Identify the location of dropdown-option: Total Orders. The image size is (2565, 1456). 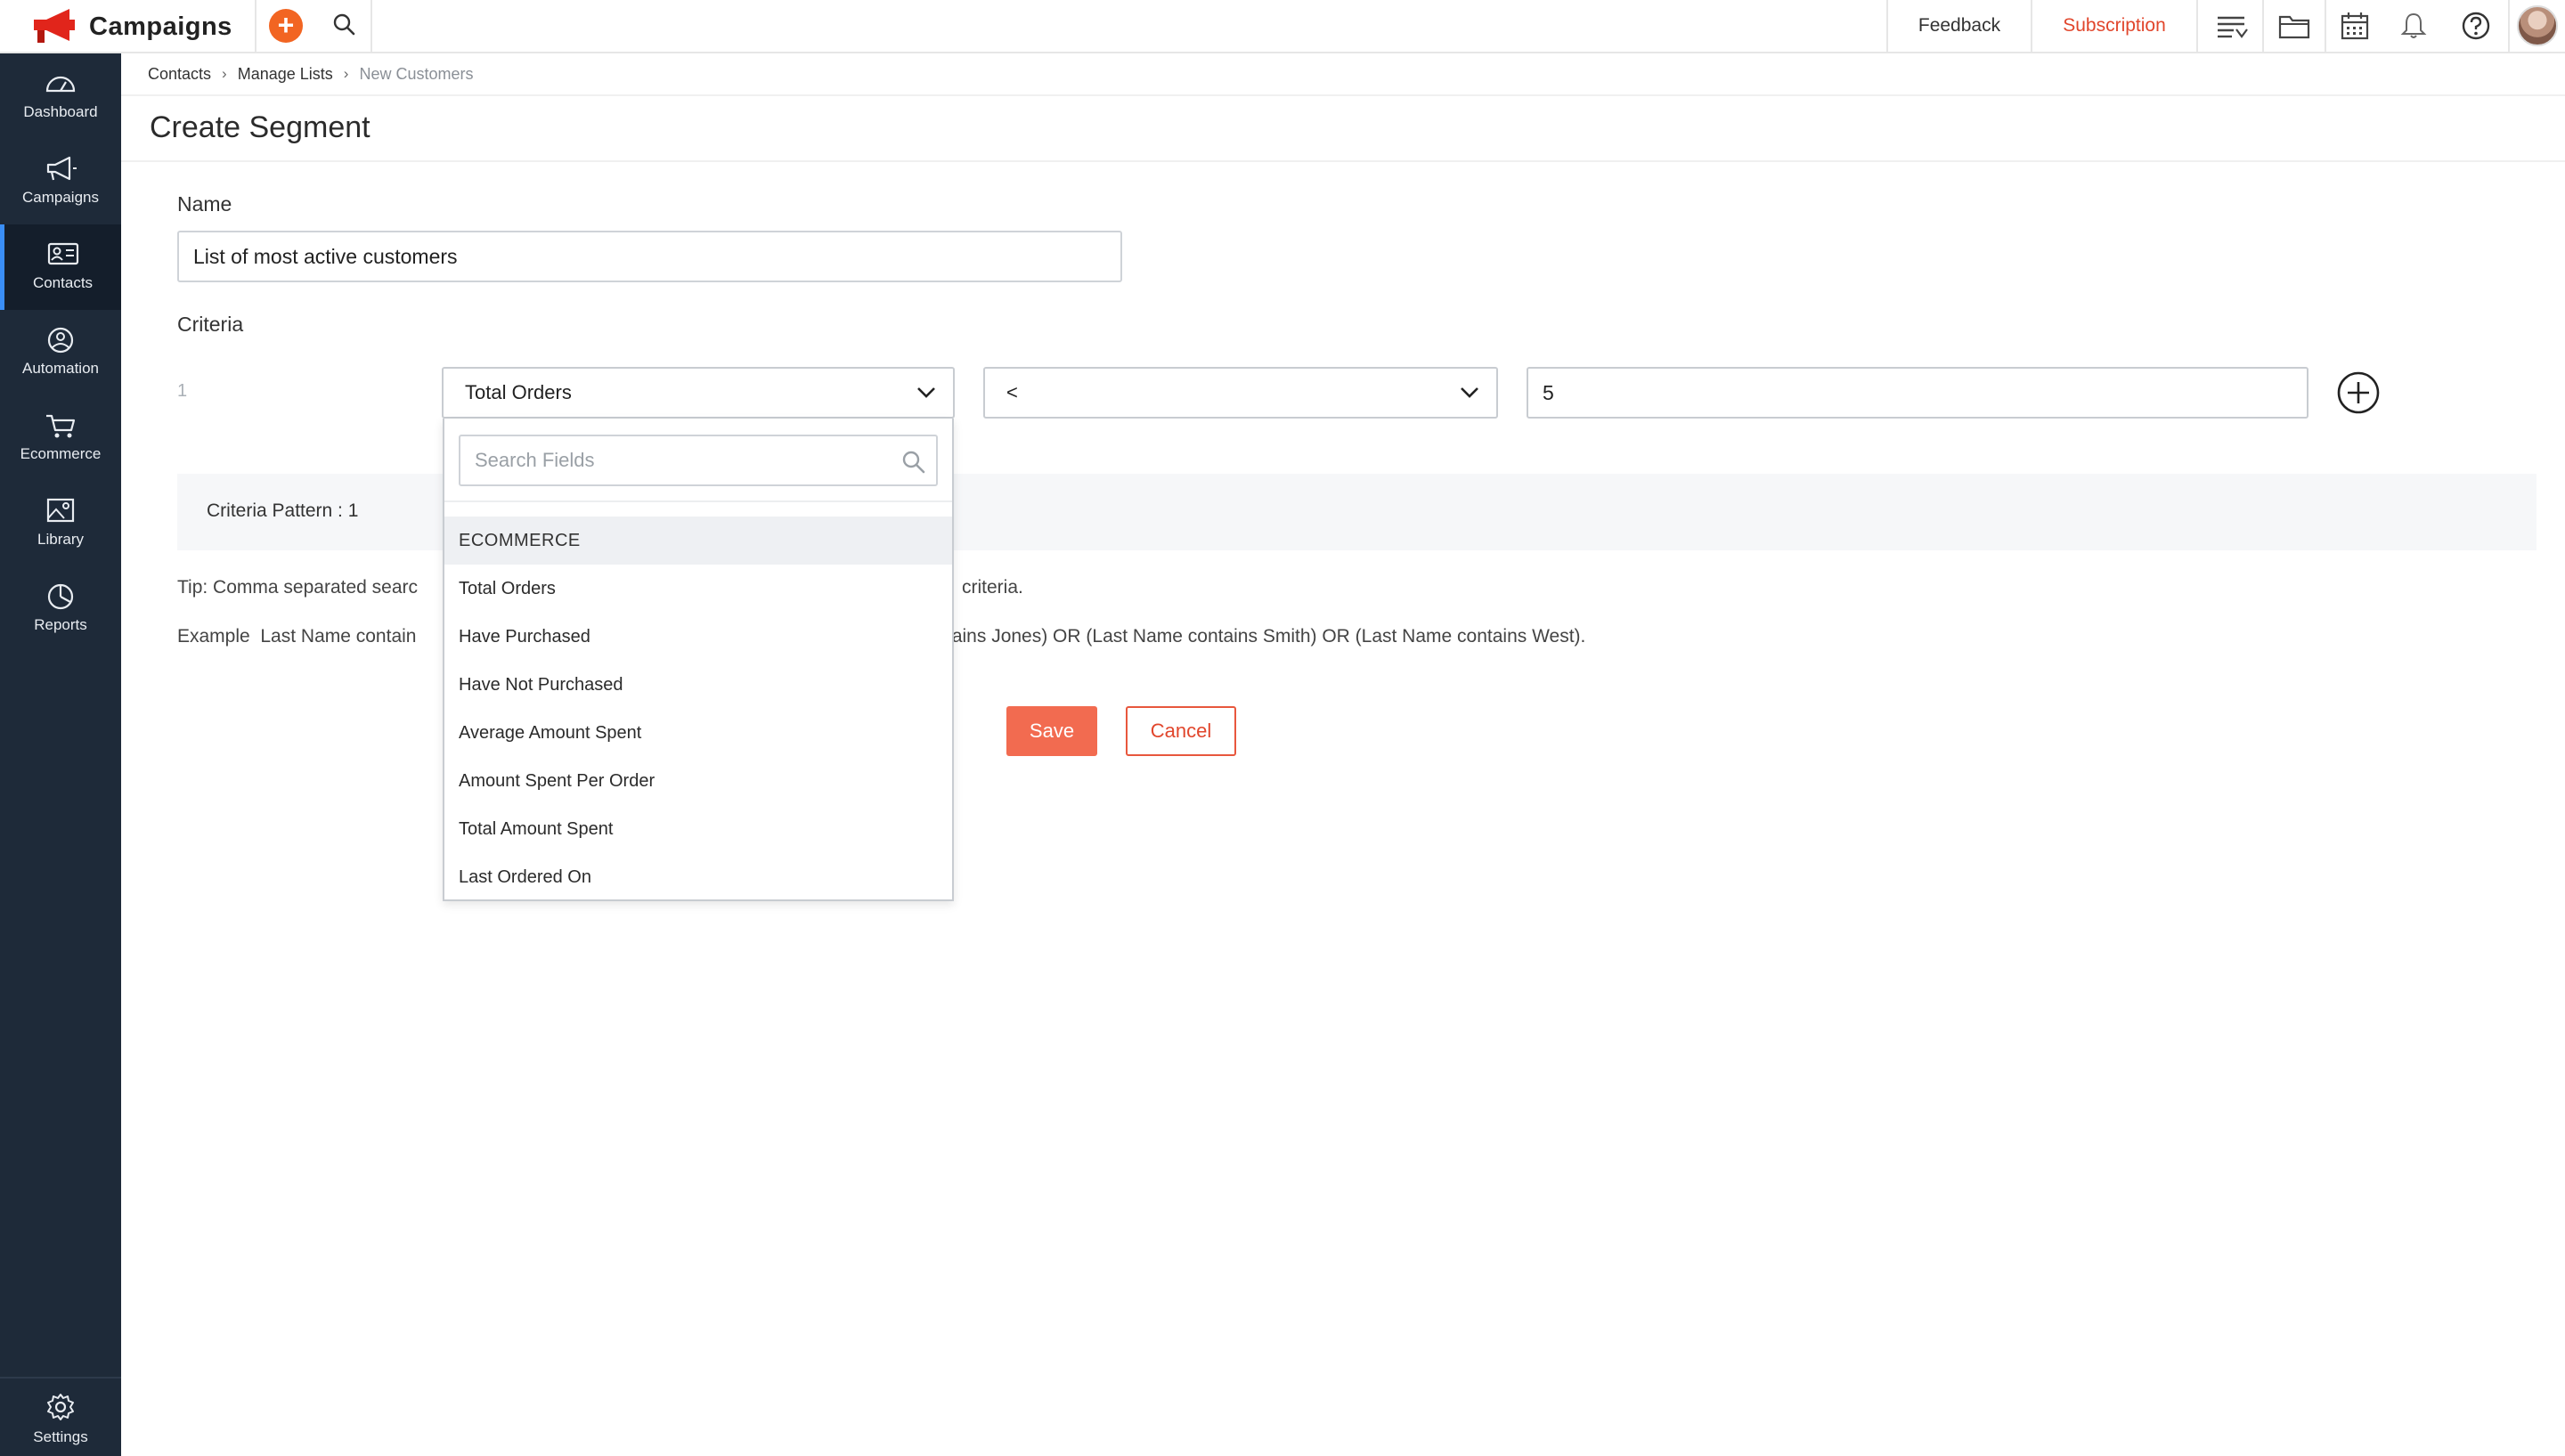
(698, 589).